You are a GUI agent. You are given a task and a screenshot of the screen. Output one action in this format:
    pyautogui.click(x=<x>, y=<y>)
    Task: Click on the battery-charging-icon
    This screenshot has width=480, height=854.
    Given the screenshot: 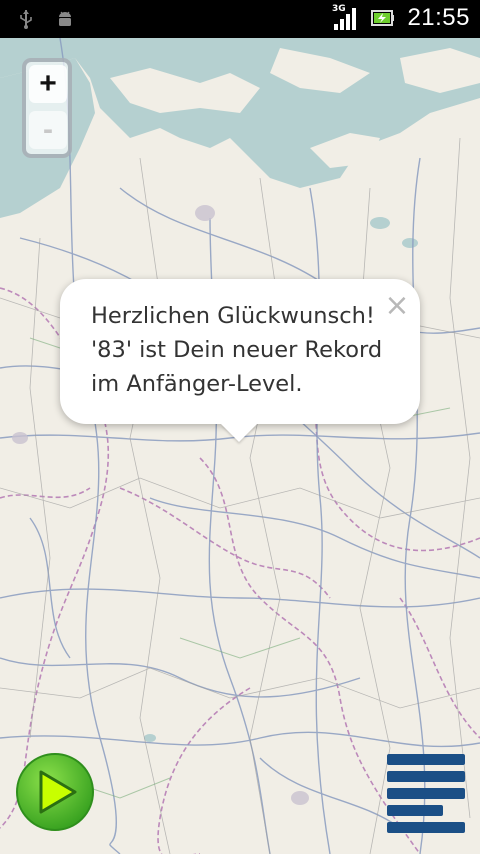 What is the action you would take?
    pyautogui.click(x=383, y=18)
    